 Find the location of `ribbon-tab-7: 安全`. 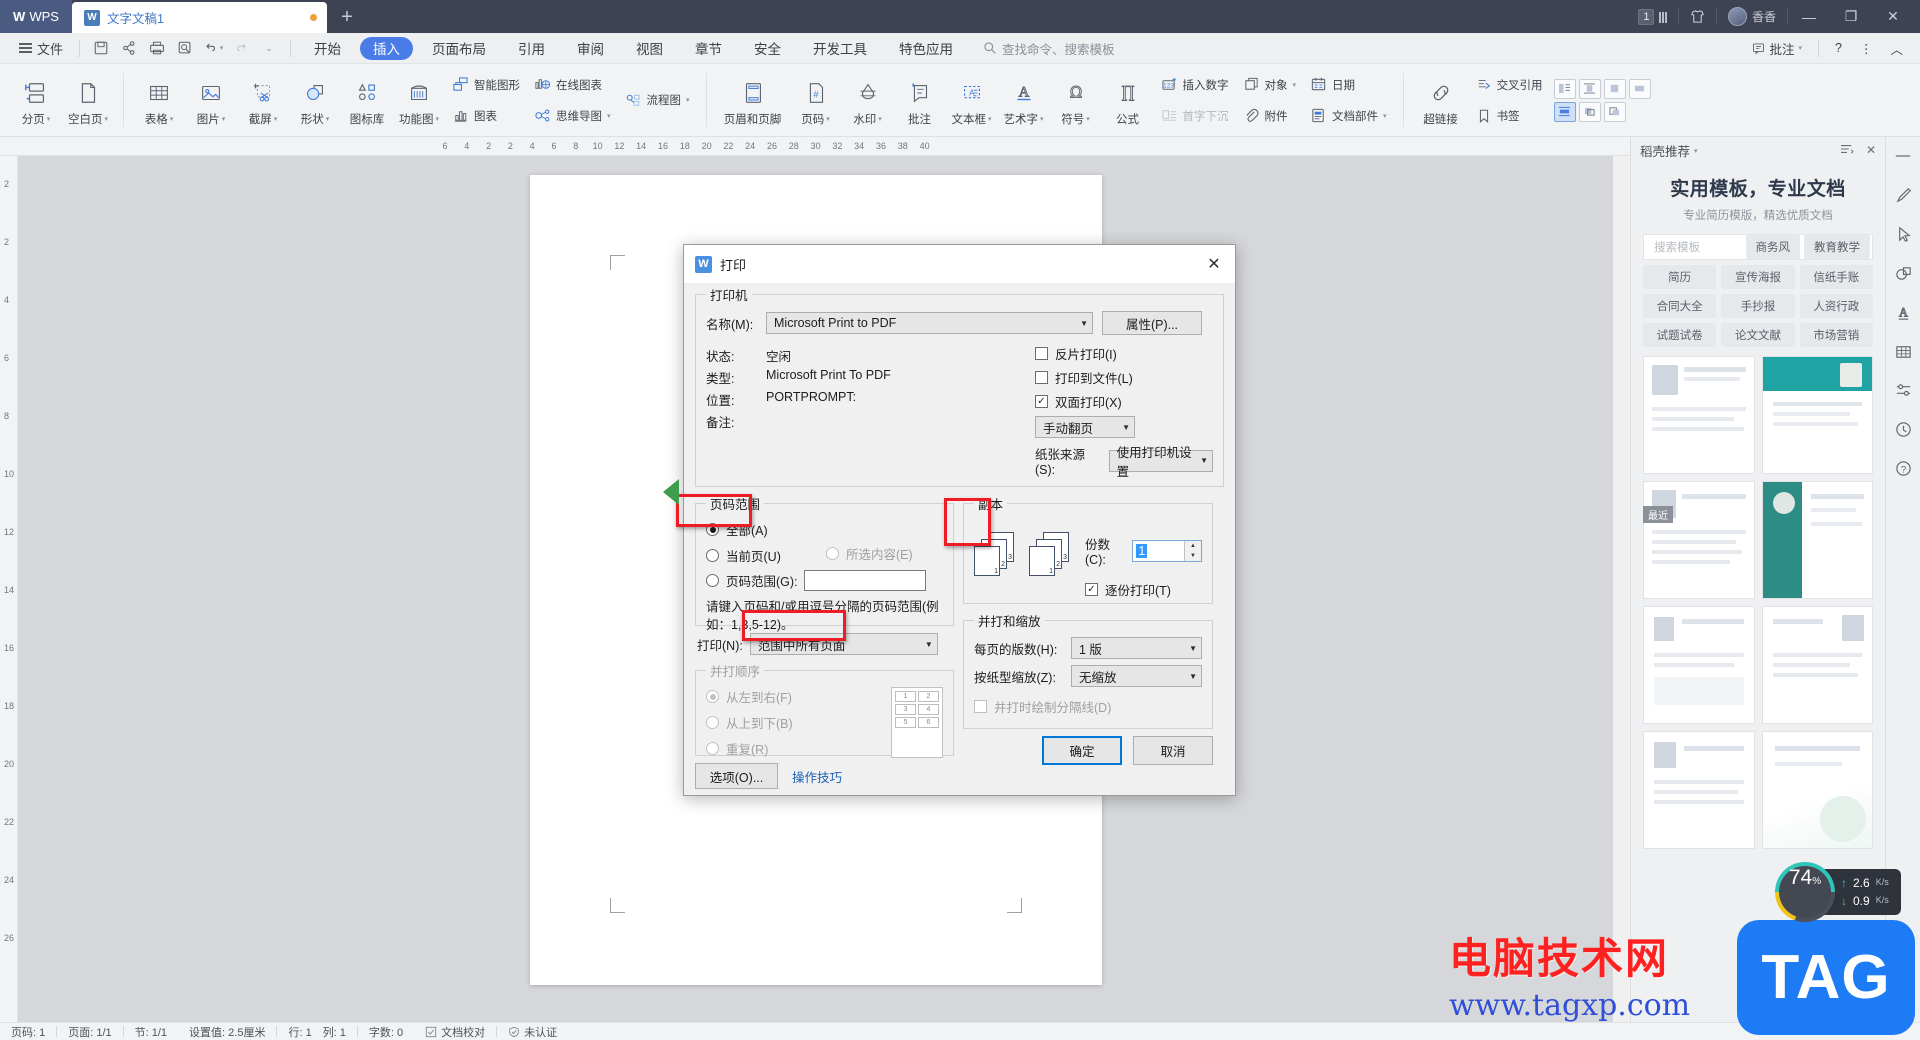

ribbon-tab-7: 安全 is located at coordinates (767, 48).